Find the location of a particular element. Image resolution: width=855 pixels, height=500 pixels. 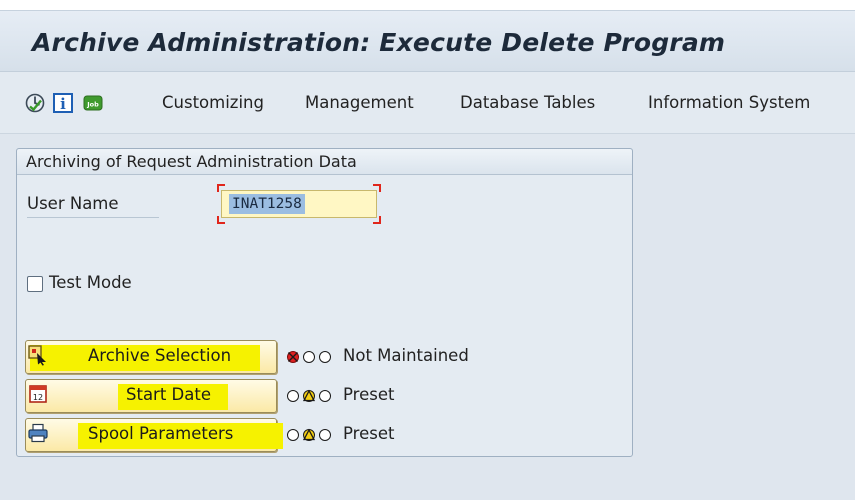

status-text: Not Maintained is located at coordinates (406, 355).